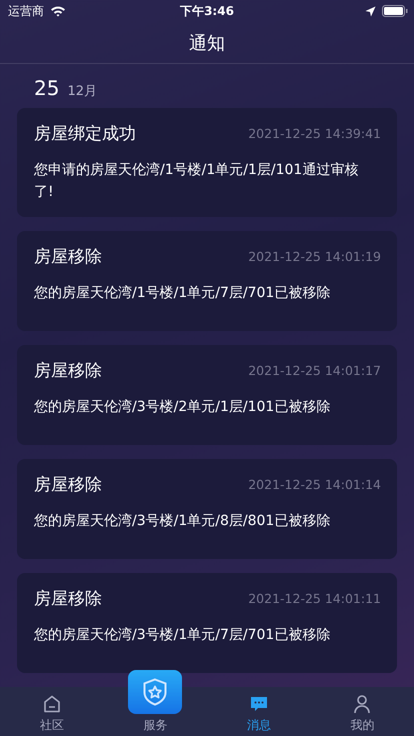 This screenshot has height=736, width=414. I want to click on tab-item: 消息, so click(258, 711).